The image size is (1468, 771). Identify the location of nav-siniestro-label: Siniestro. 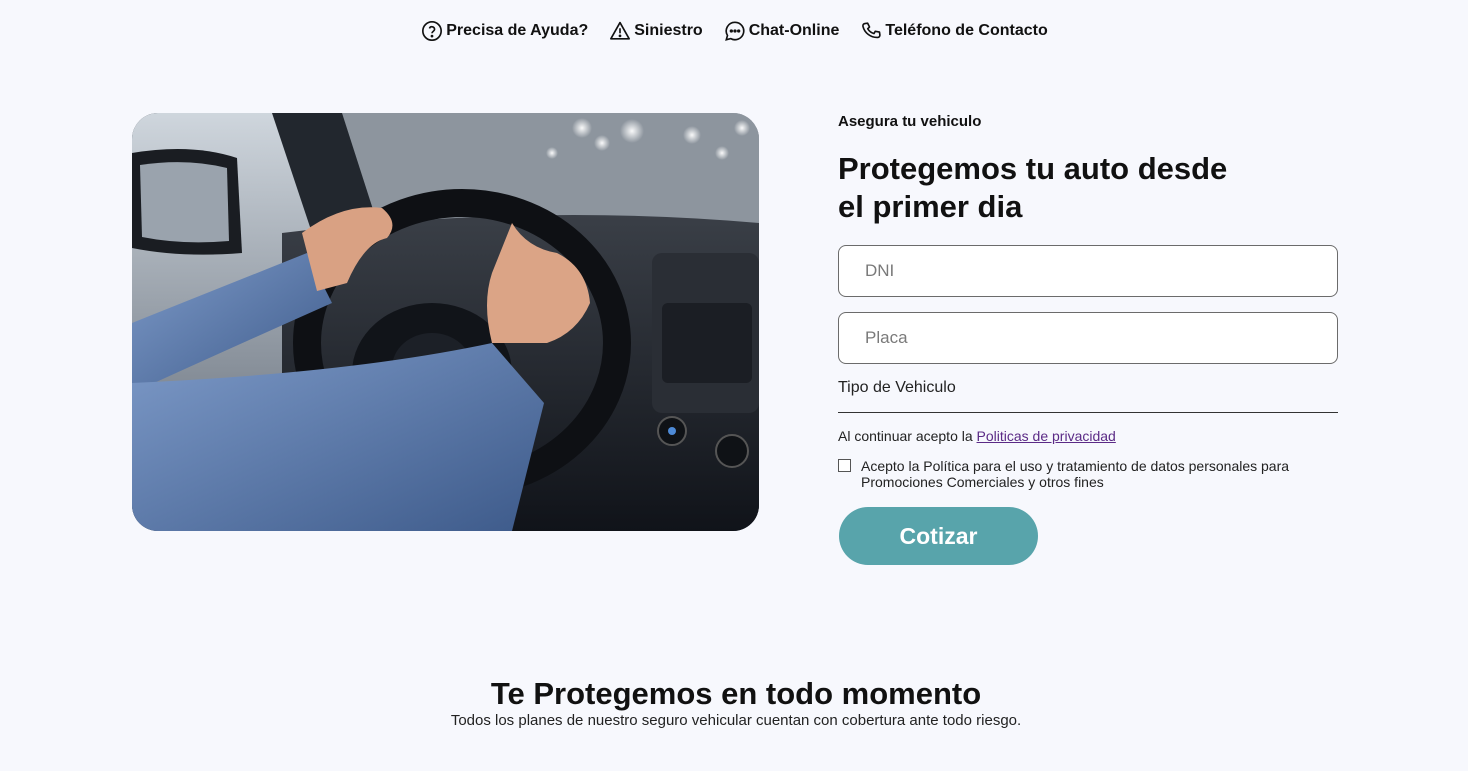
(668, 30).